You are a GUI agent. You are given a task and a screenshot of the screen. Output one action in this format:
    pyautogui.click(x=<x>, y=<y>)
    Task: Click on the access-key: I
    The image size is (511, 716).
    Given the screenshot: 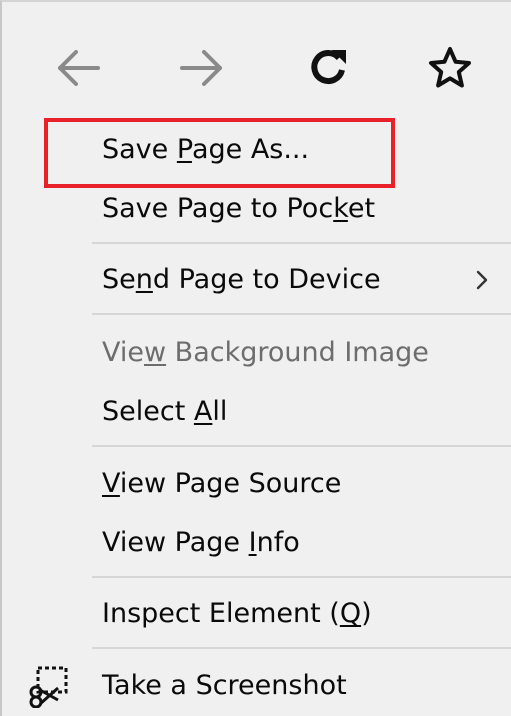 What is the action you would take?
    pyautogui.click(x=252, y=542)
    